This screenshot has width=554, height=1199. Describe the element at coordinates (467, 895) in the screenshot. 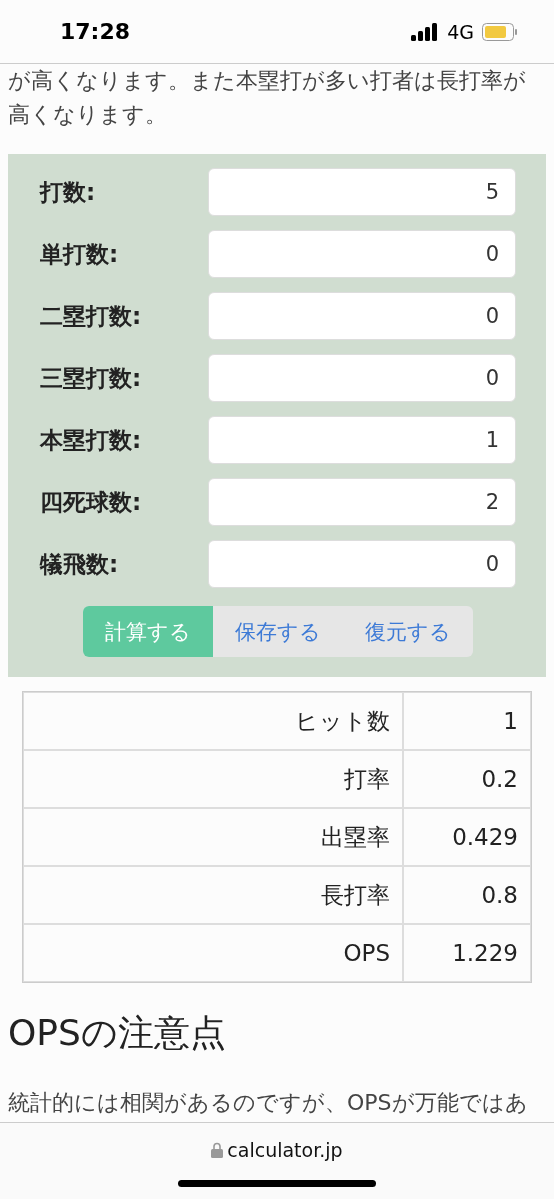

I see `table-cell: 0.8` at that location.